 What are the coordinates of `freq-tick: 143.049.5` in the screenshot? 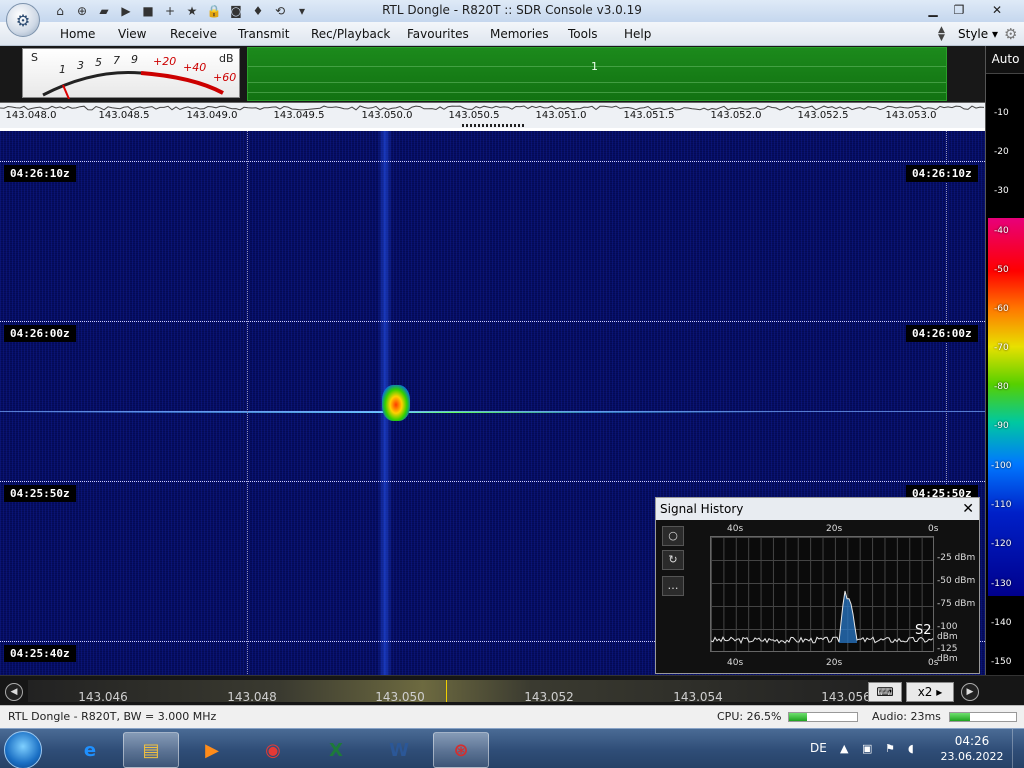 It's located at (299, 115).